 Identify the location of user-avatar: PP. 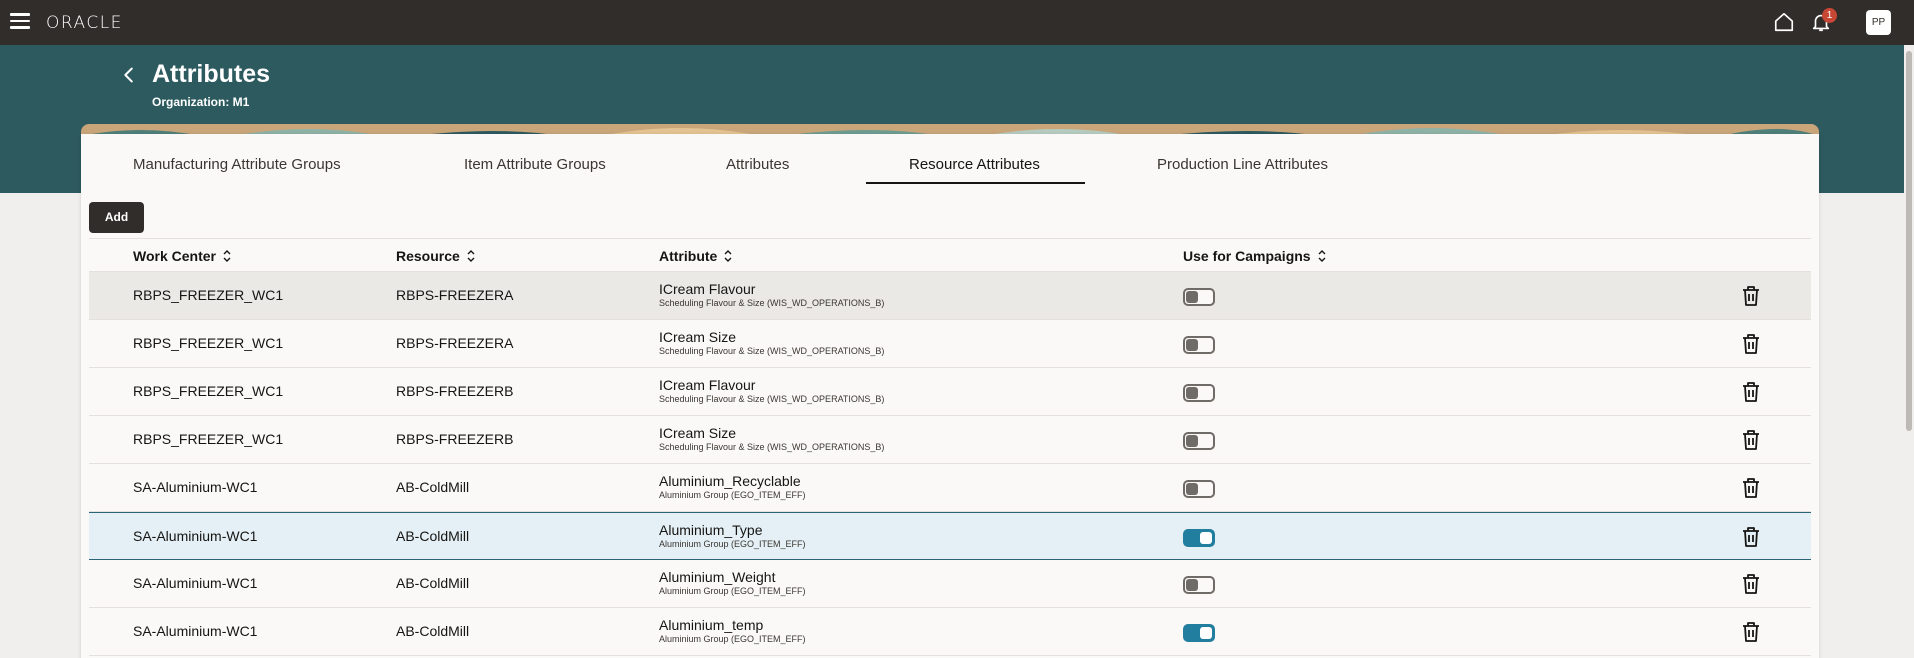
(1878, 22).